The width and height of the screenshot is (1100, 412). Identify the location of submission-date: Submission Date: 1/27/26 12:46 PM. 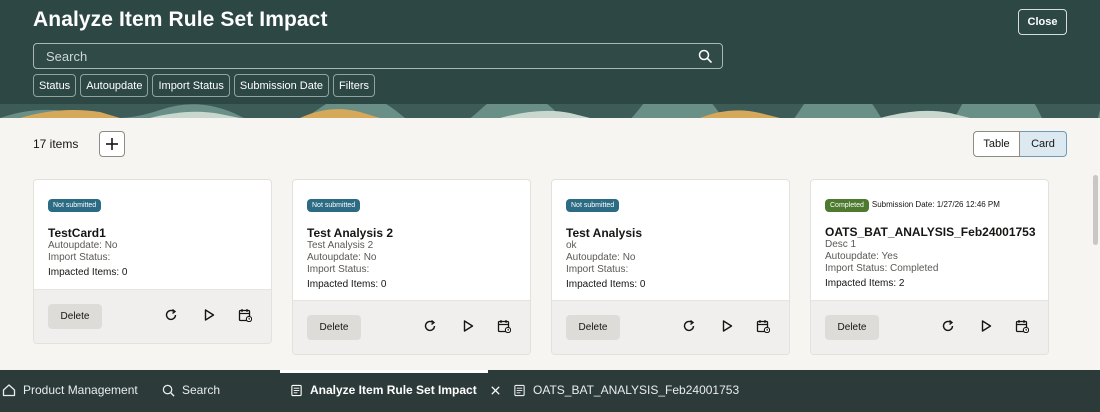
(935, 204).